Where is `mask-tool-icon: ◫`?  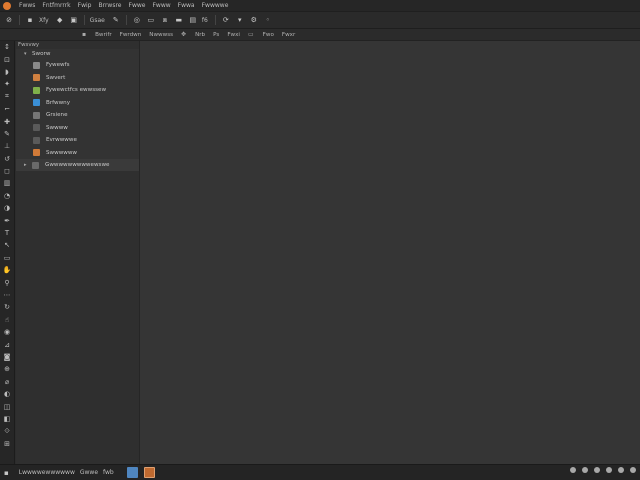 mask-tool-icon: ◫ is located at coordinates (7, 406).